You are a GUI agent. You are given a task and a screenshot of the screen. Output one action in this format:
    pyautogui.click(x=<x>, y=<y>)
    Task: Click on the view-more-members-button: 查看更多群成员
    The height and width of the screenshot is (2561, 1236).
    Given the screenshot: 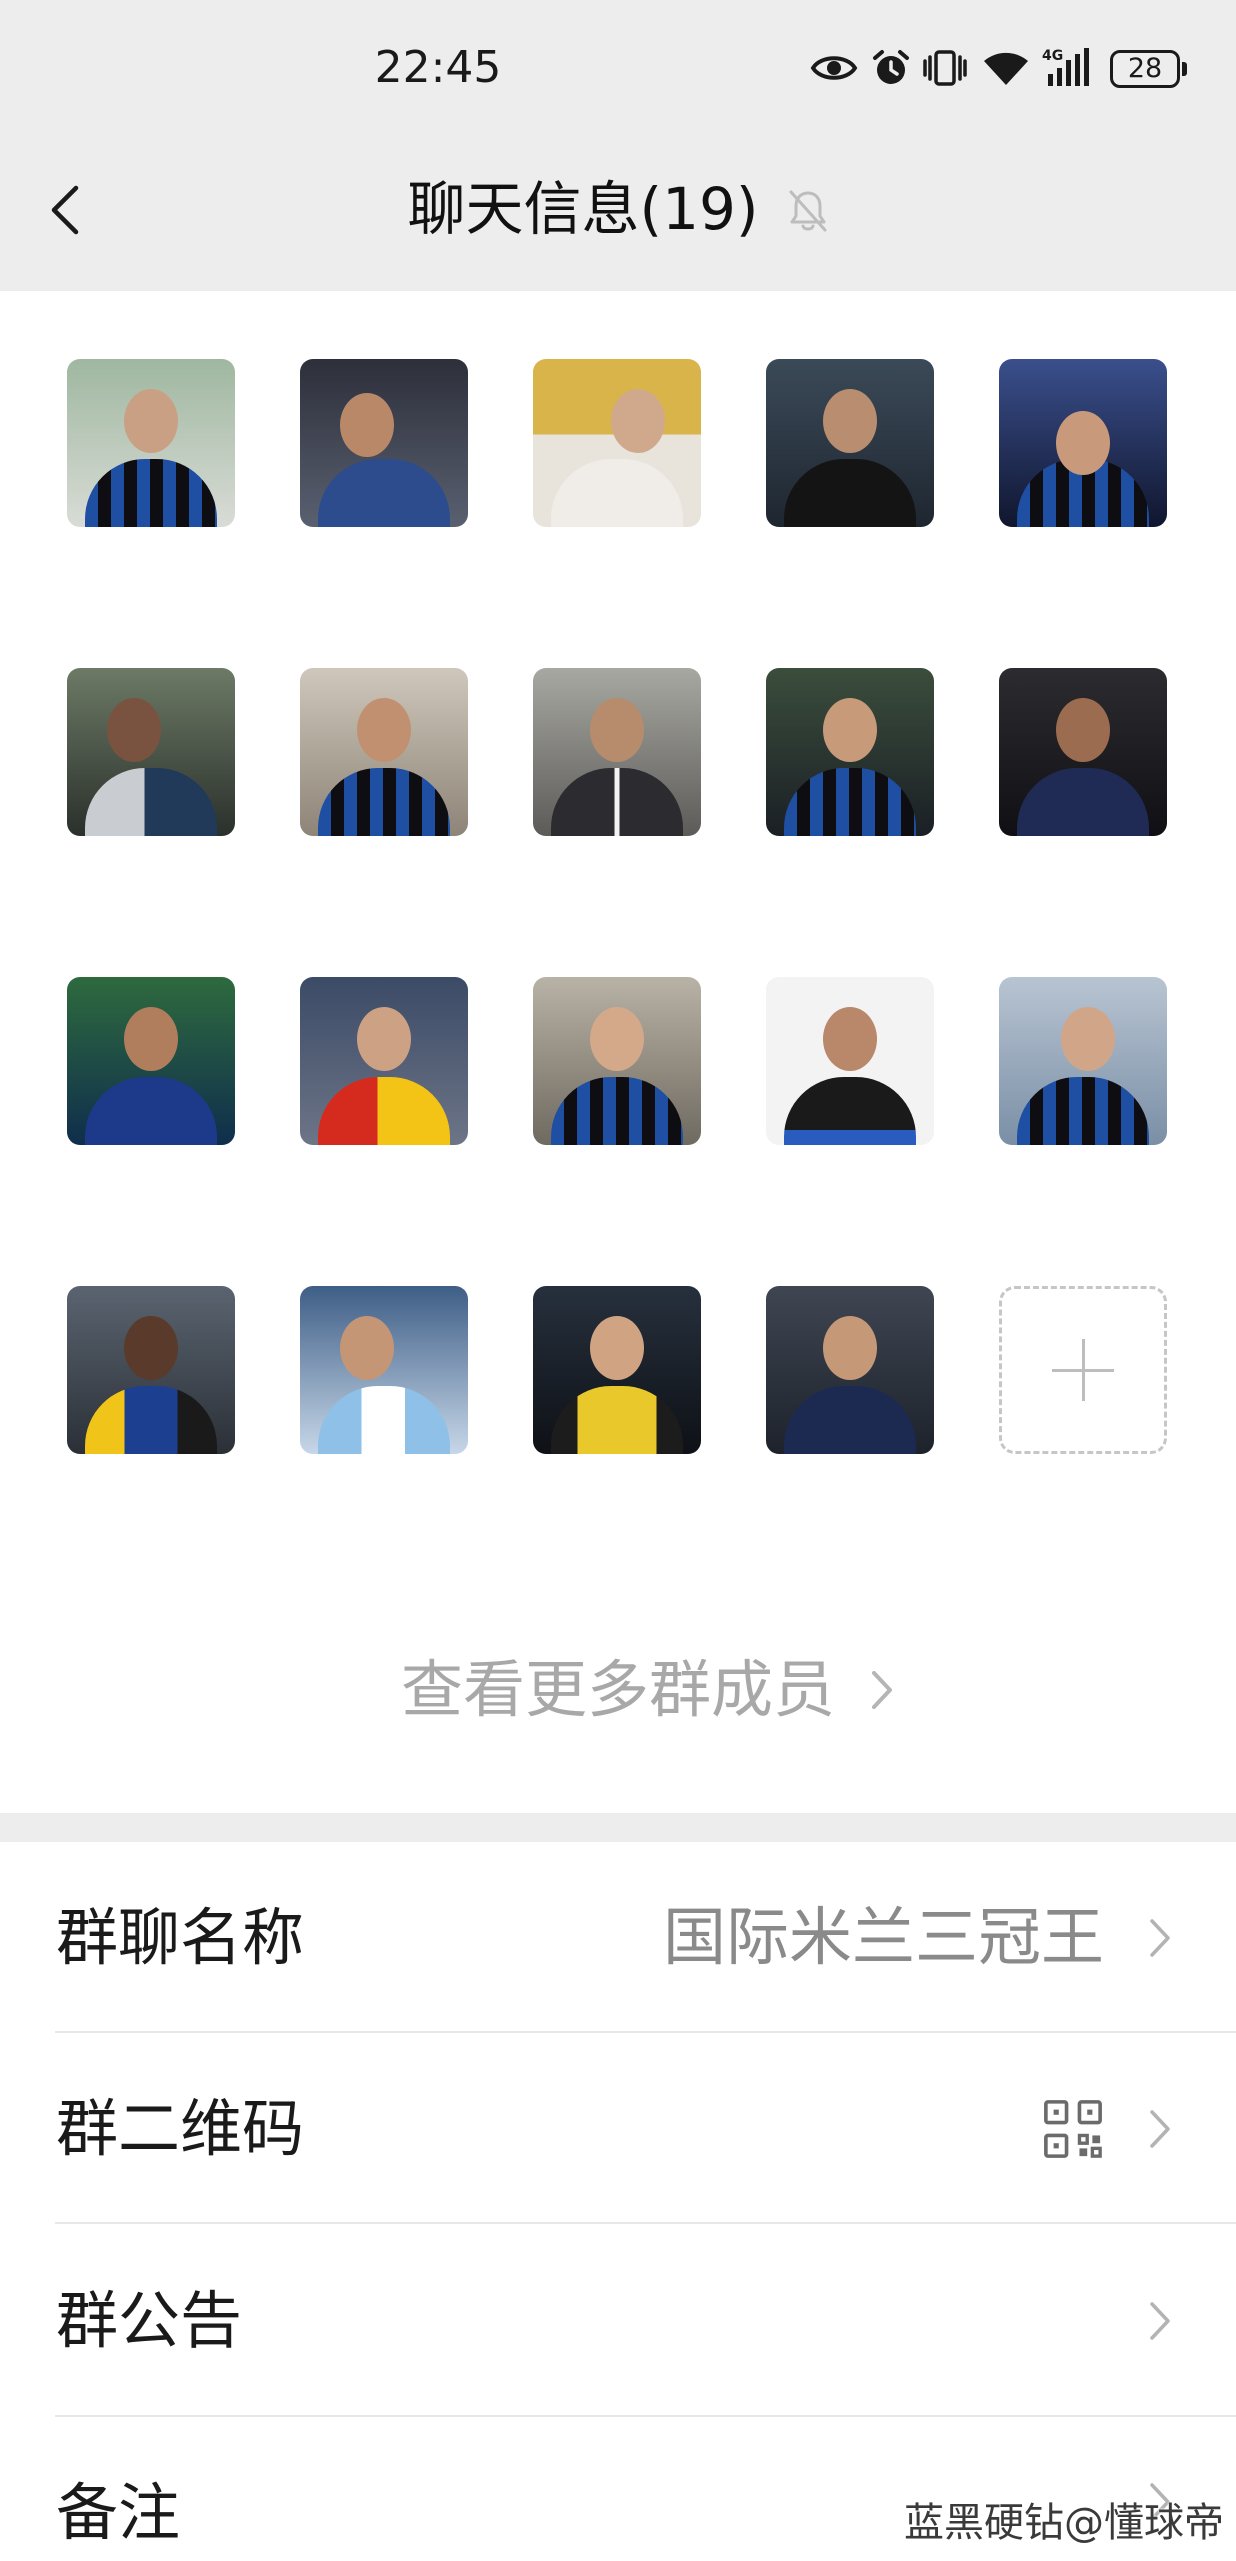 What is the action you would take?
    pyautogui.click(x=618, y=1690)
    